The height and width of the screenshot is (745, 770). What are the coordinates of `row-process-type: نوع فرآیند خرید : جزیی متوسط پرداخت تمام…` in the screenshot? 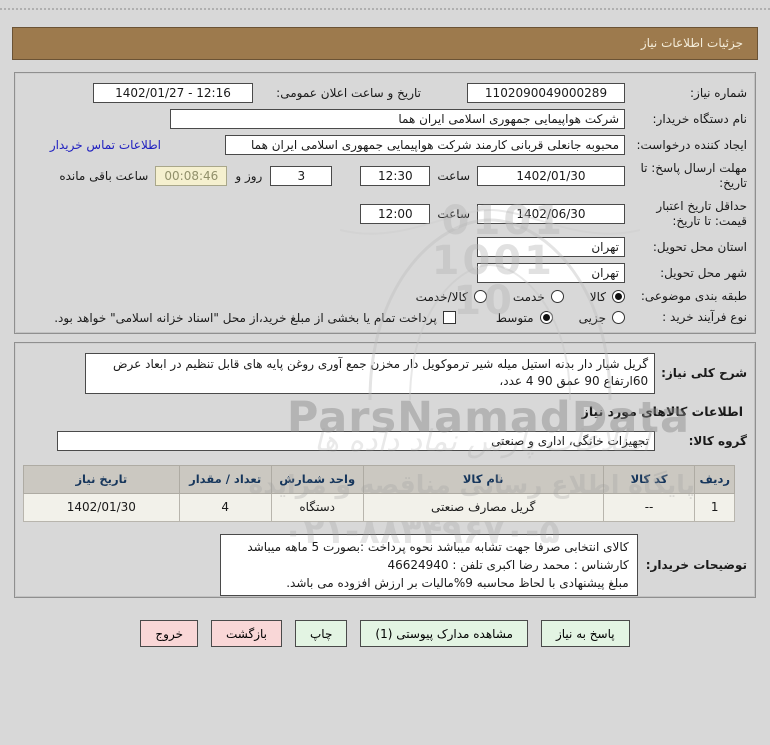 It's located at (385, 317).